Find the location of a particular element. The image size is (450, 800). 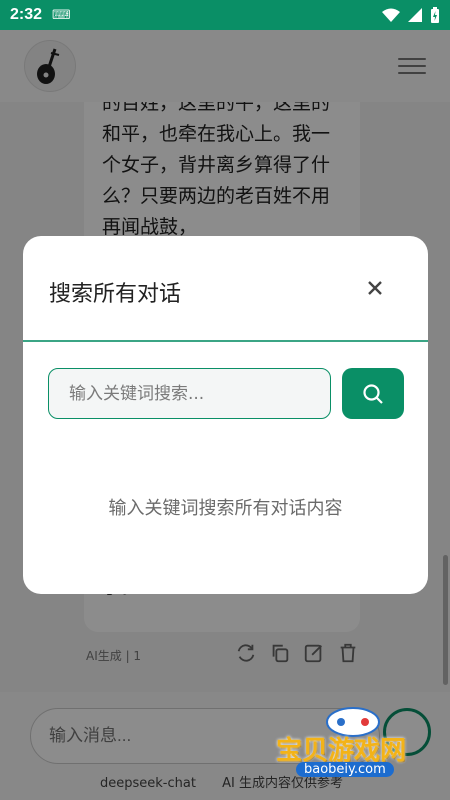

battery-icon is located at coordinates (435, 15).